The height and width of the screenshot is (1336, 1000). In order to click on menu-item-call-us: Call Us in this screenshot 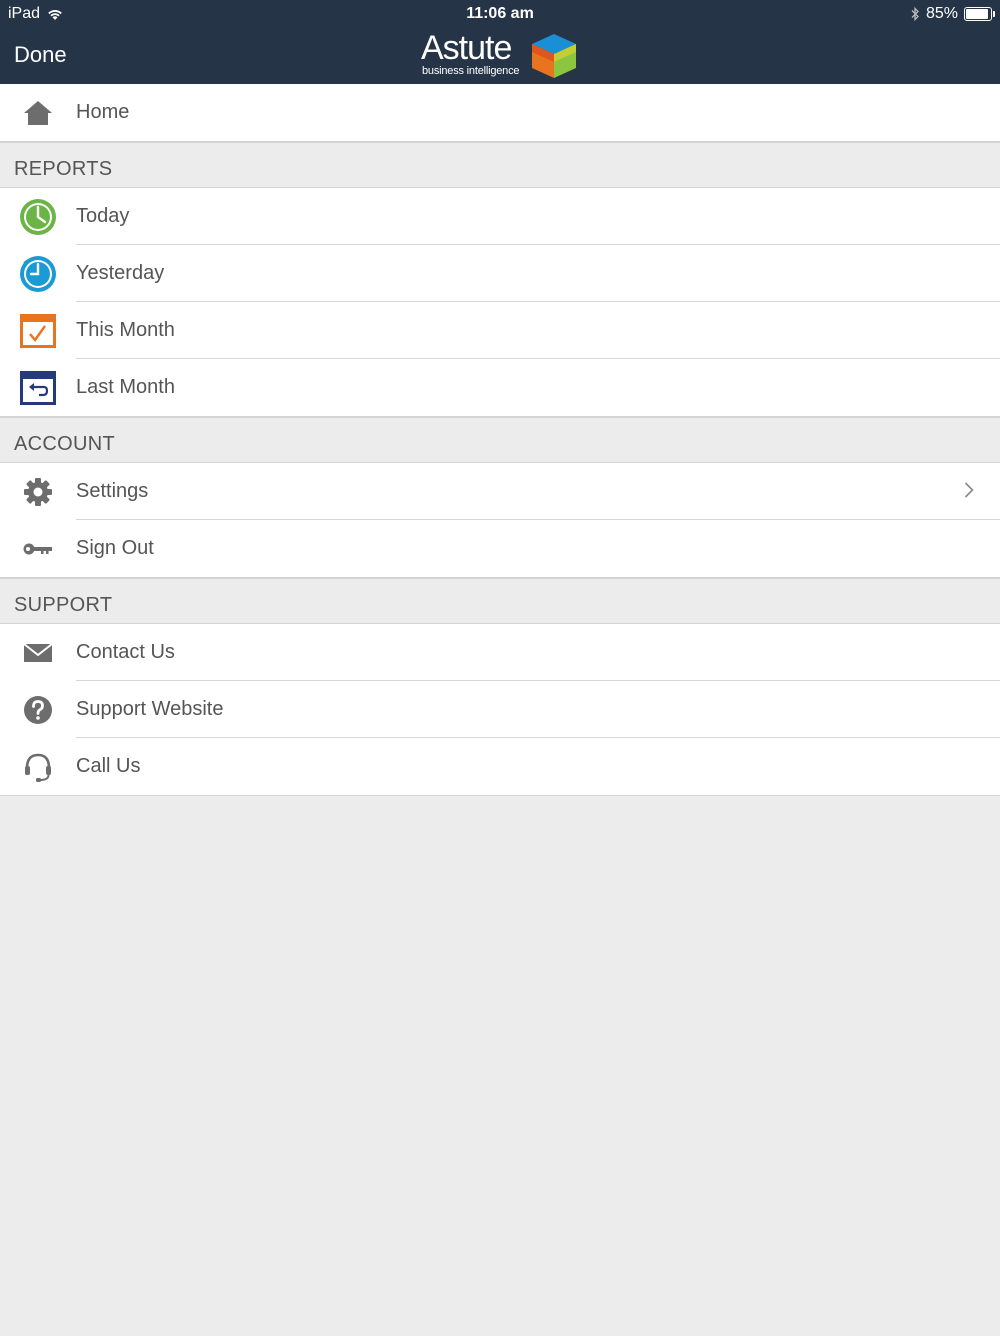, I will do `click(500, 766)`.